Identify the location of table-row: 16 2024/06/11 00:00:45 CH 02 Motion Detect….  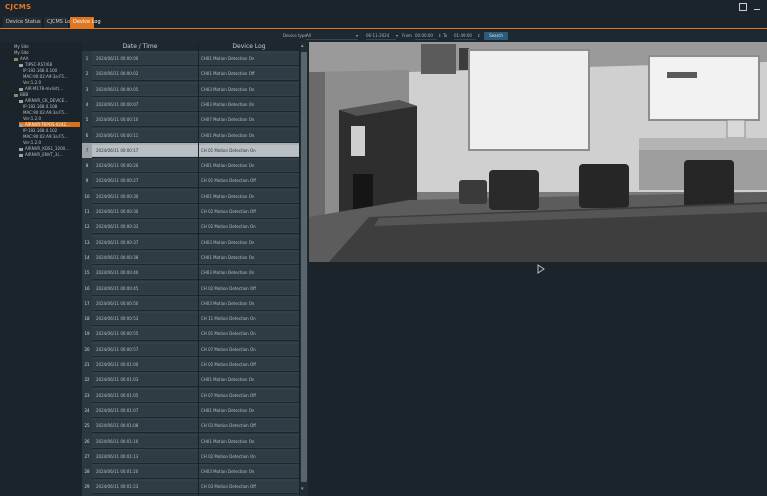
(191, 288).